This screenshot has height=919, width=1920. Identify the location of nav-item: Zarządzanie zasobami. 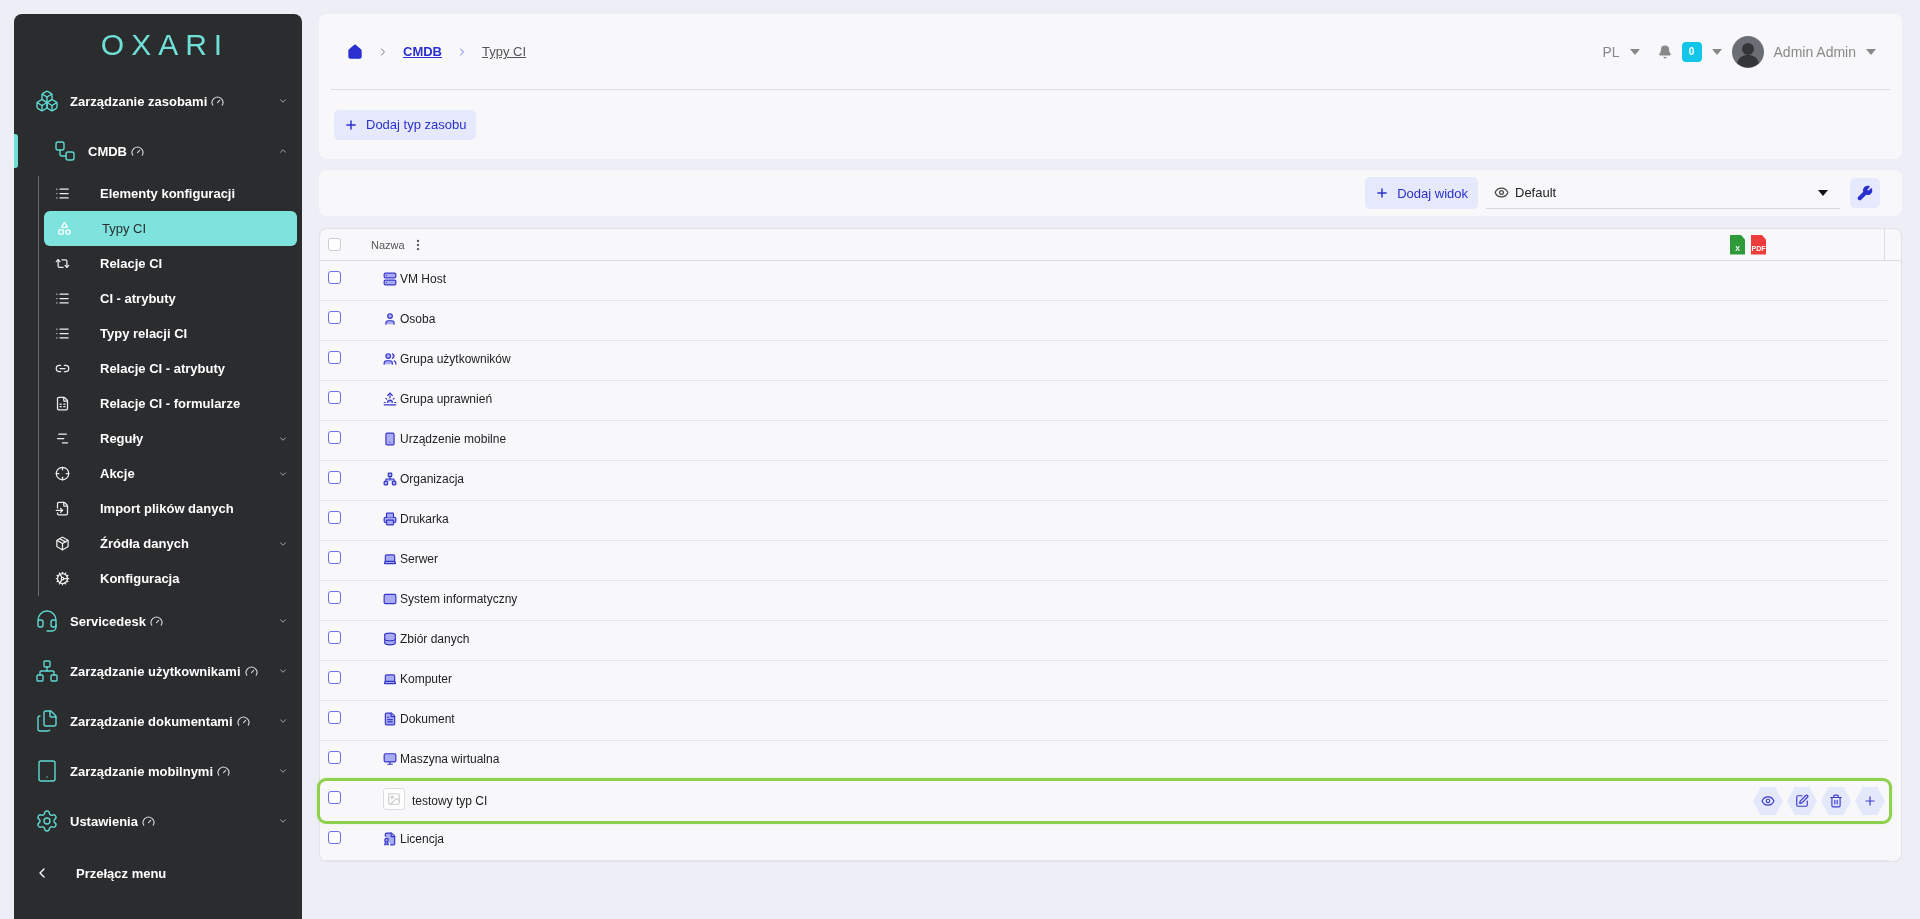
(158, 101).